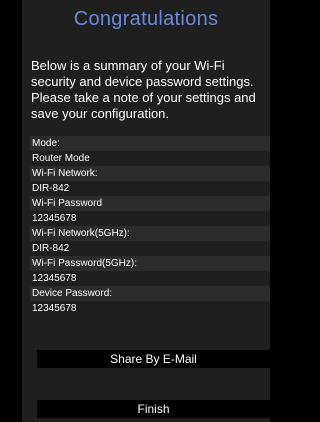 The image size is (320, 422). I want to click on share-by-email-button: Share By E-Mail, so click(153, 359).